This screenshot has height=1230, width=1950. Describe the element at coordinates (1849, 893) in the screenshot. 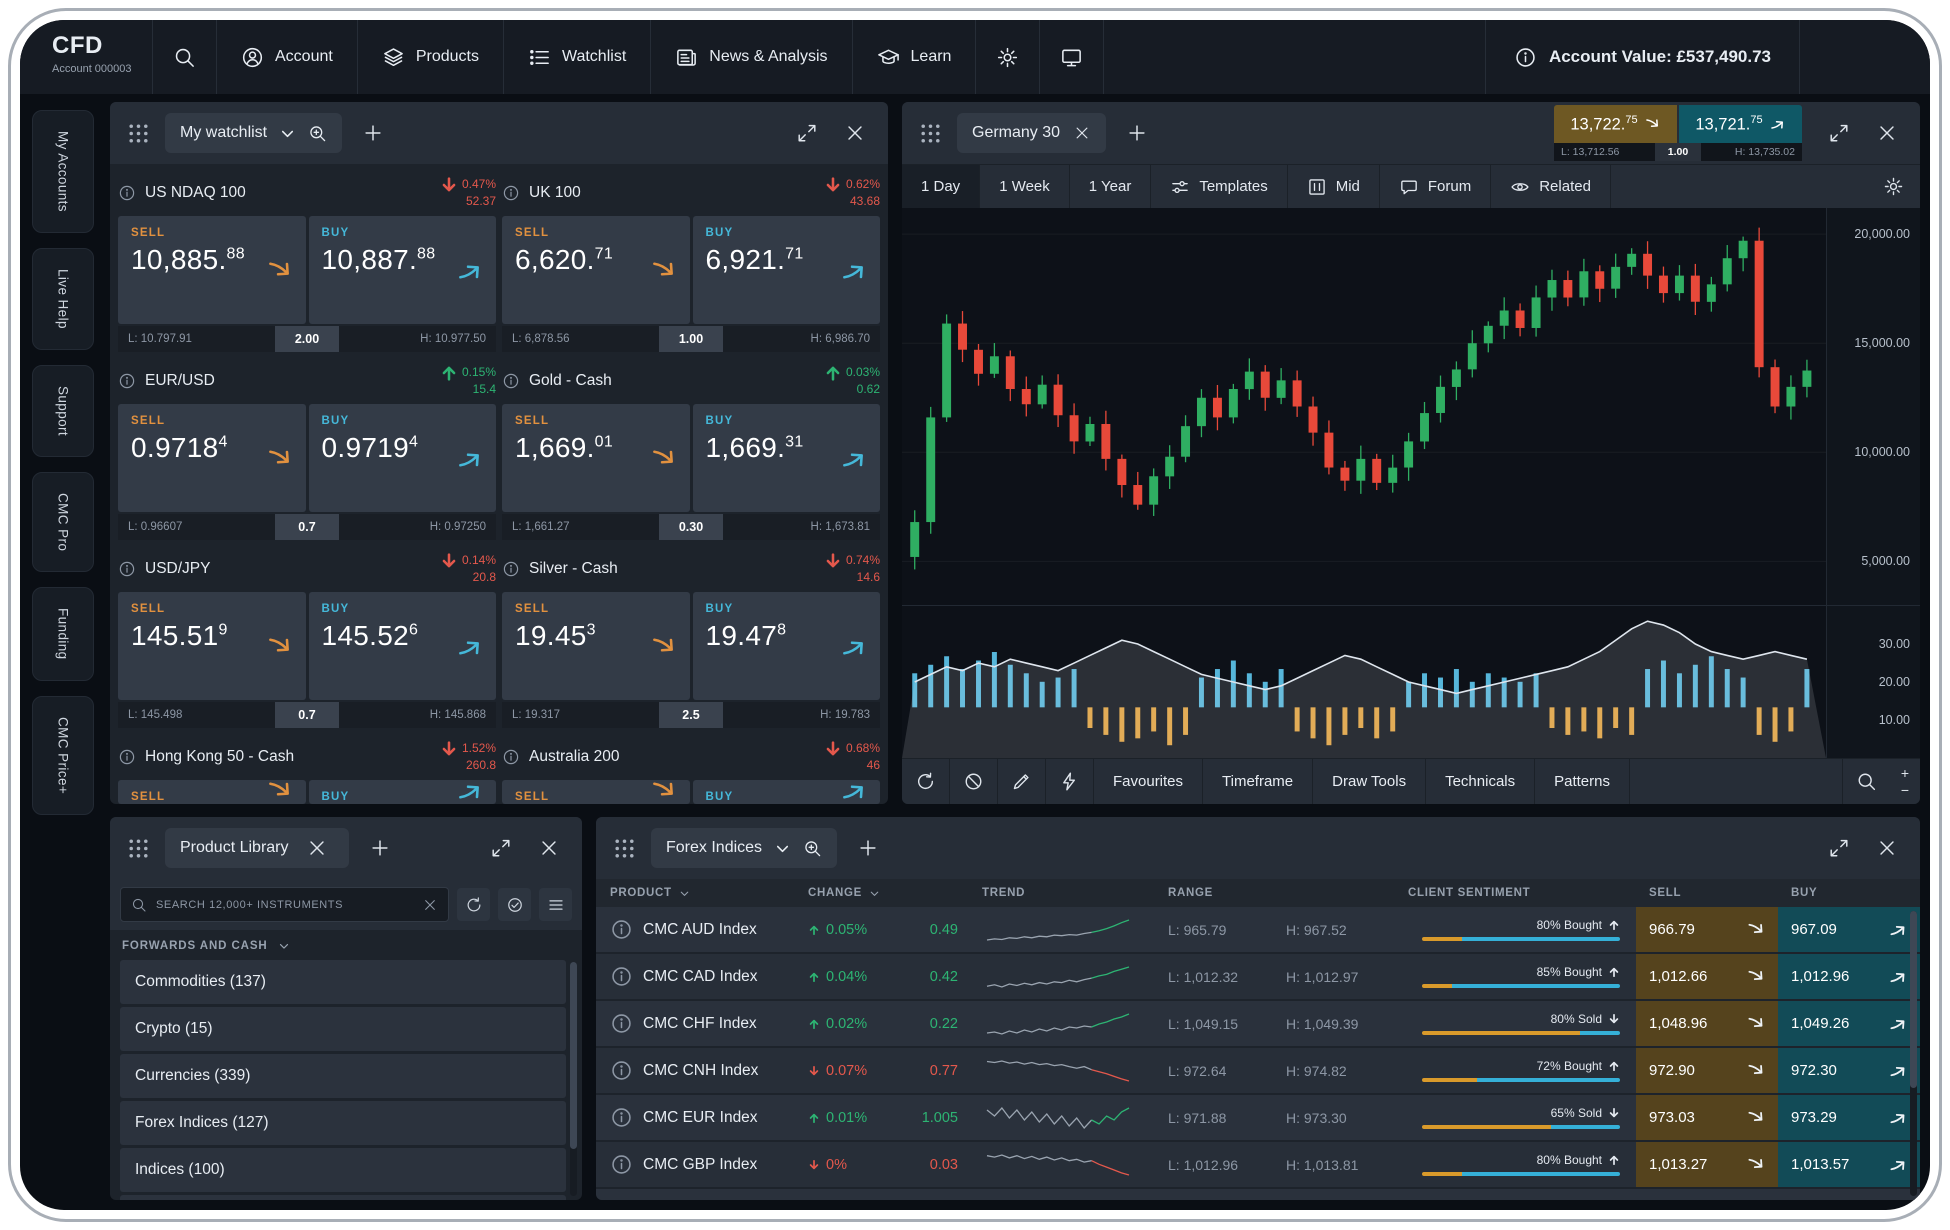

I see `col-buy: BUY` at that location.